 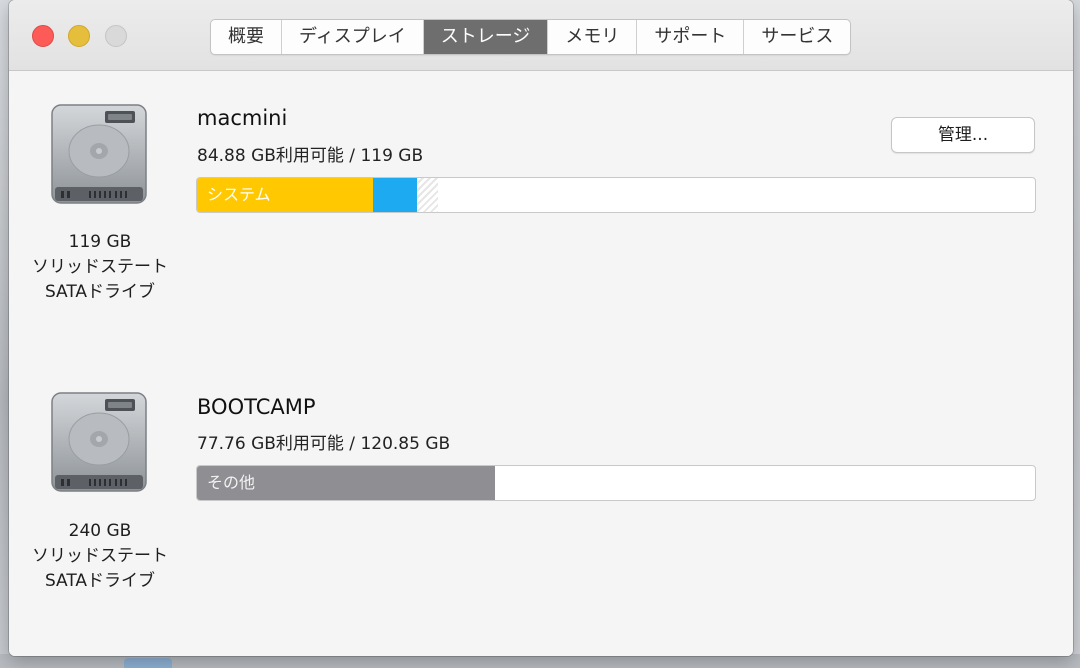 I want to click on drive-info: 240 GB ソリッドステート SATAドライブ, so click(x=100, y=556).